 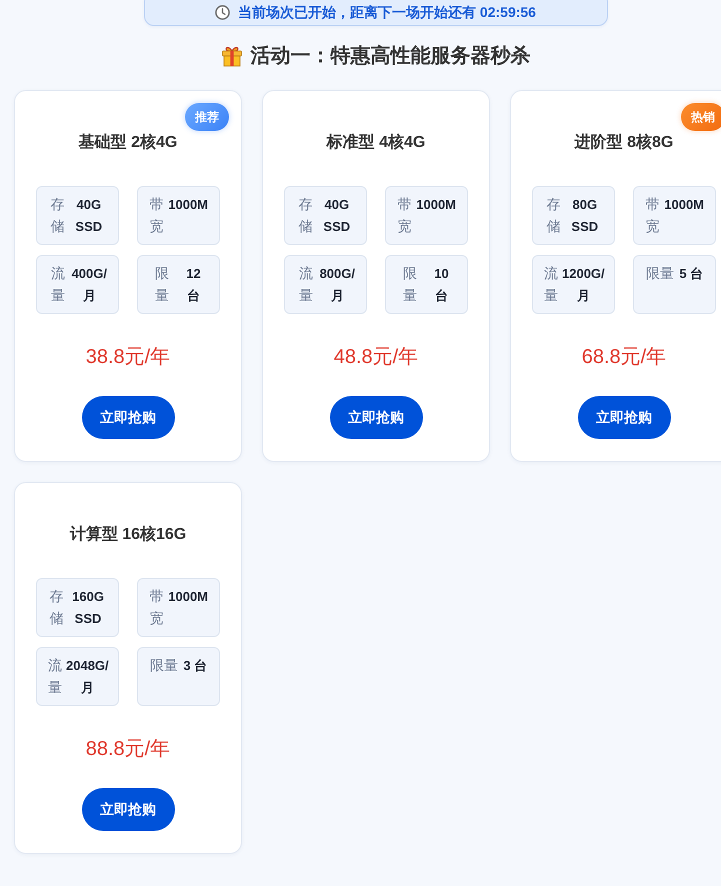 What do you see at coordinates (88, 608) in the screenshot?
I see `spec-value: 160G SSD` at bounding box center [88, 608].